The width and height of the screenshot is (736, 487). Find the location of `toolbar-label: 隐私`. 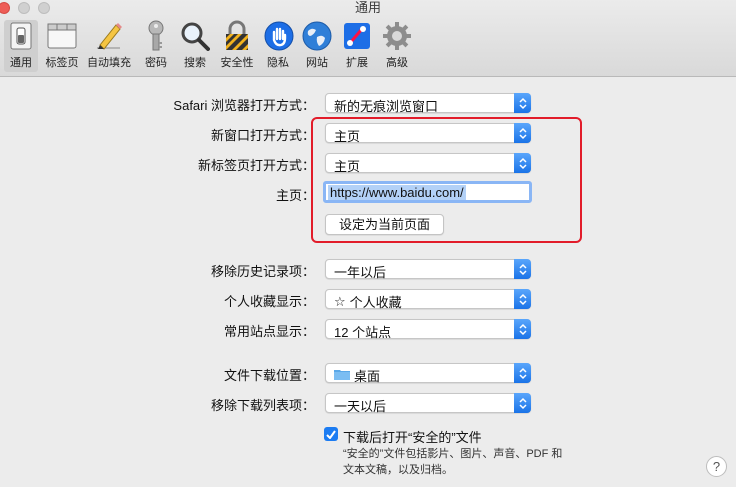

toolbar-label: 隐私 is located at coordinates (278, 63).